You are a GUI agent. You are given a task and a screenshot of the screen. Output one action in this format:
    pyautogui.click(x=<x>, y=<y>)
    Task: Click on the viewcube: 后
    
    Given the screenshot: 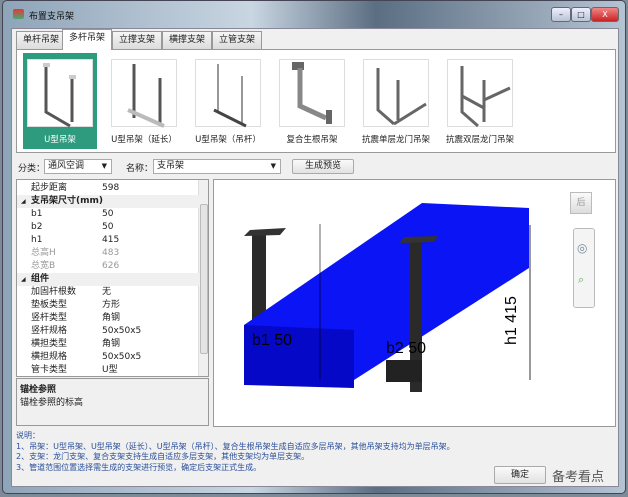 What is the action you would take?
    pyautogui.click(x=581, y=203)
    